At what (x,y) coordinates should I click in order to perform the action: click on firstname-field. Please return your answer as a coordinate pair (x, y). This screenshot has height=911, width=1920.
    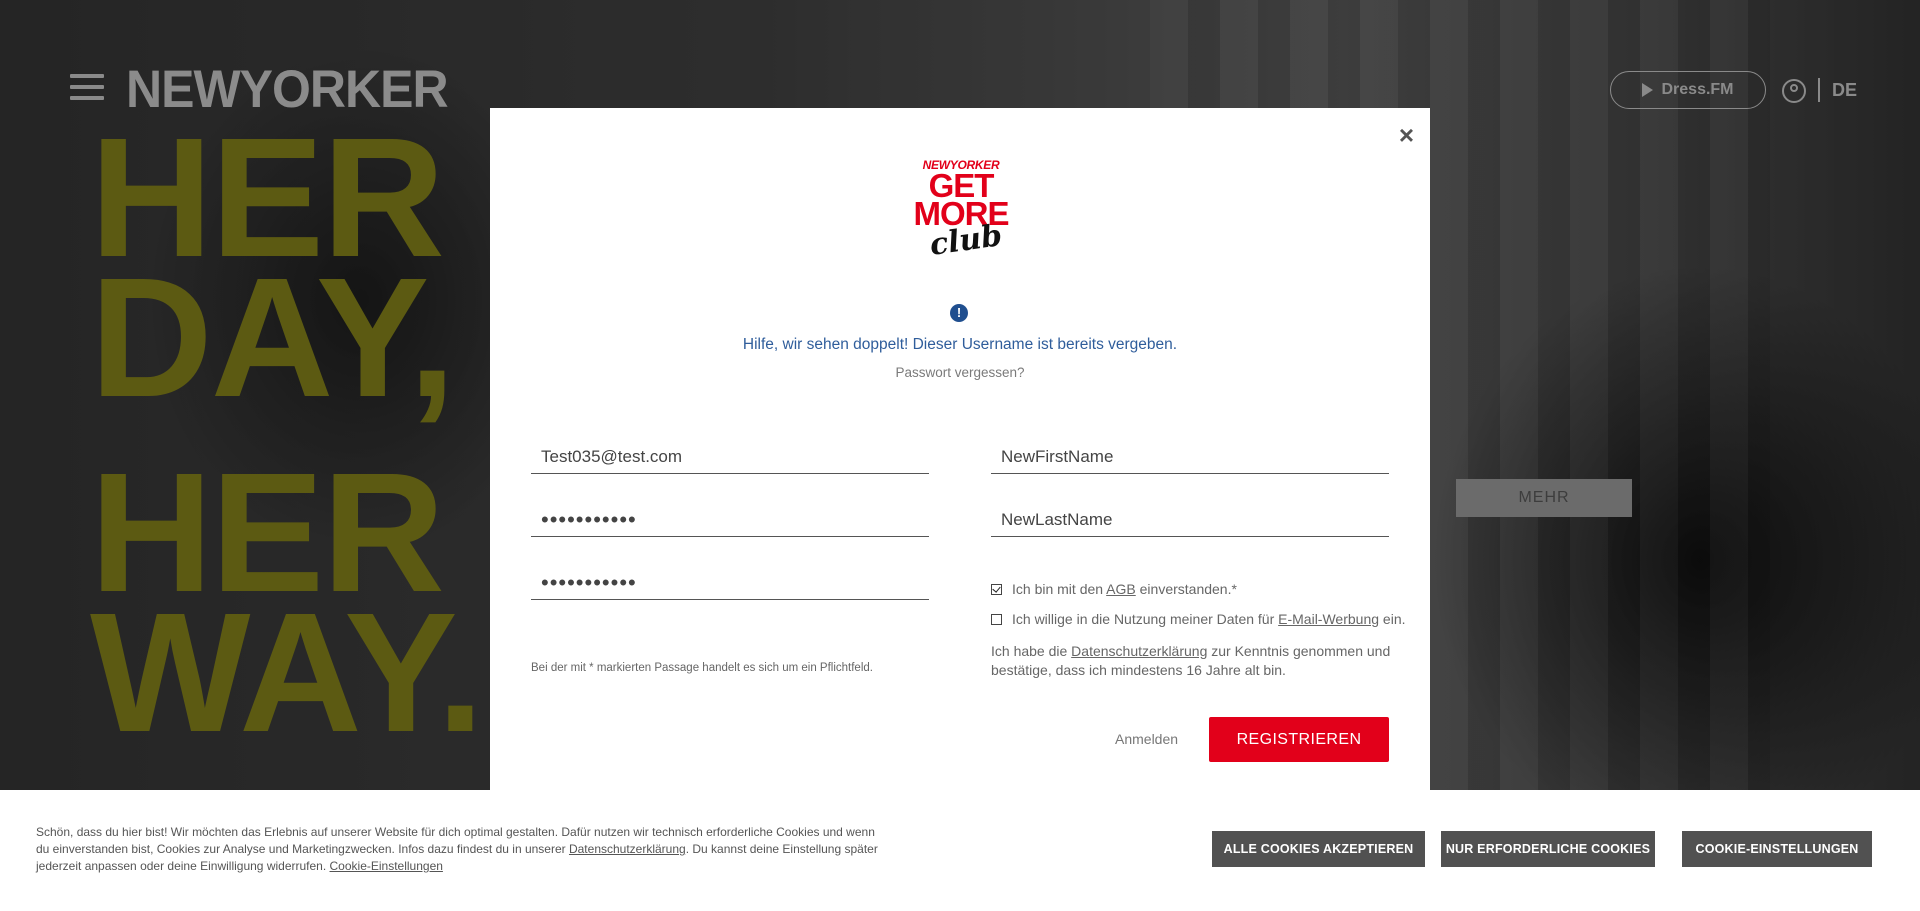
    Looking at the image, I should click on (1190, 459).